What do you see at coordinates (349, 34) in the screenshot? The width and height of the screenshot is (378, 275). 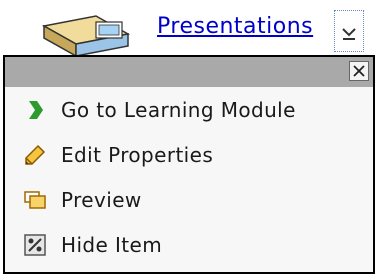 I see `chevron-down-icon` at bounding box center [349, 34].